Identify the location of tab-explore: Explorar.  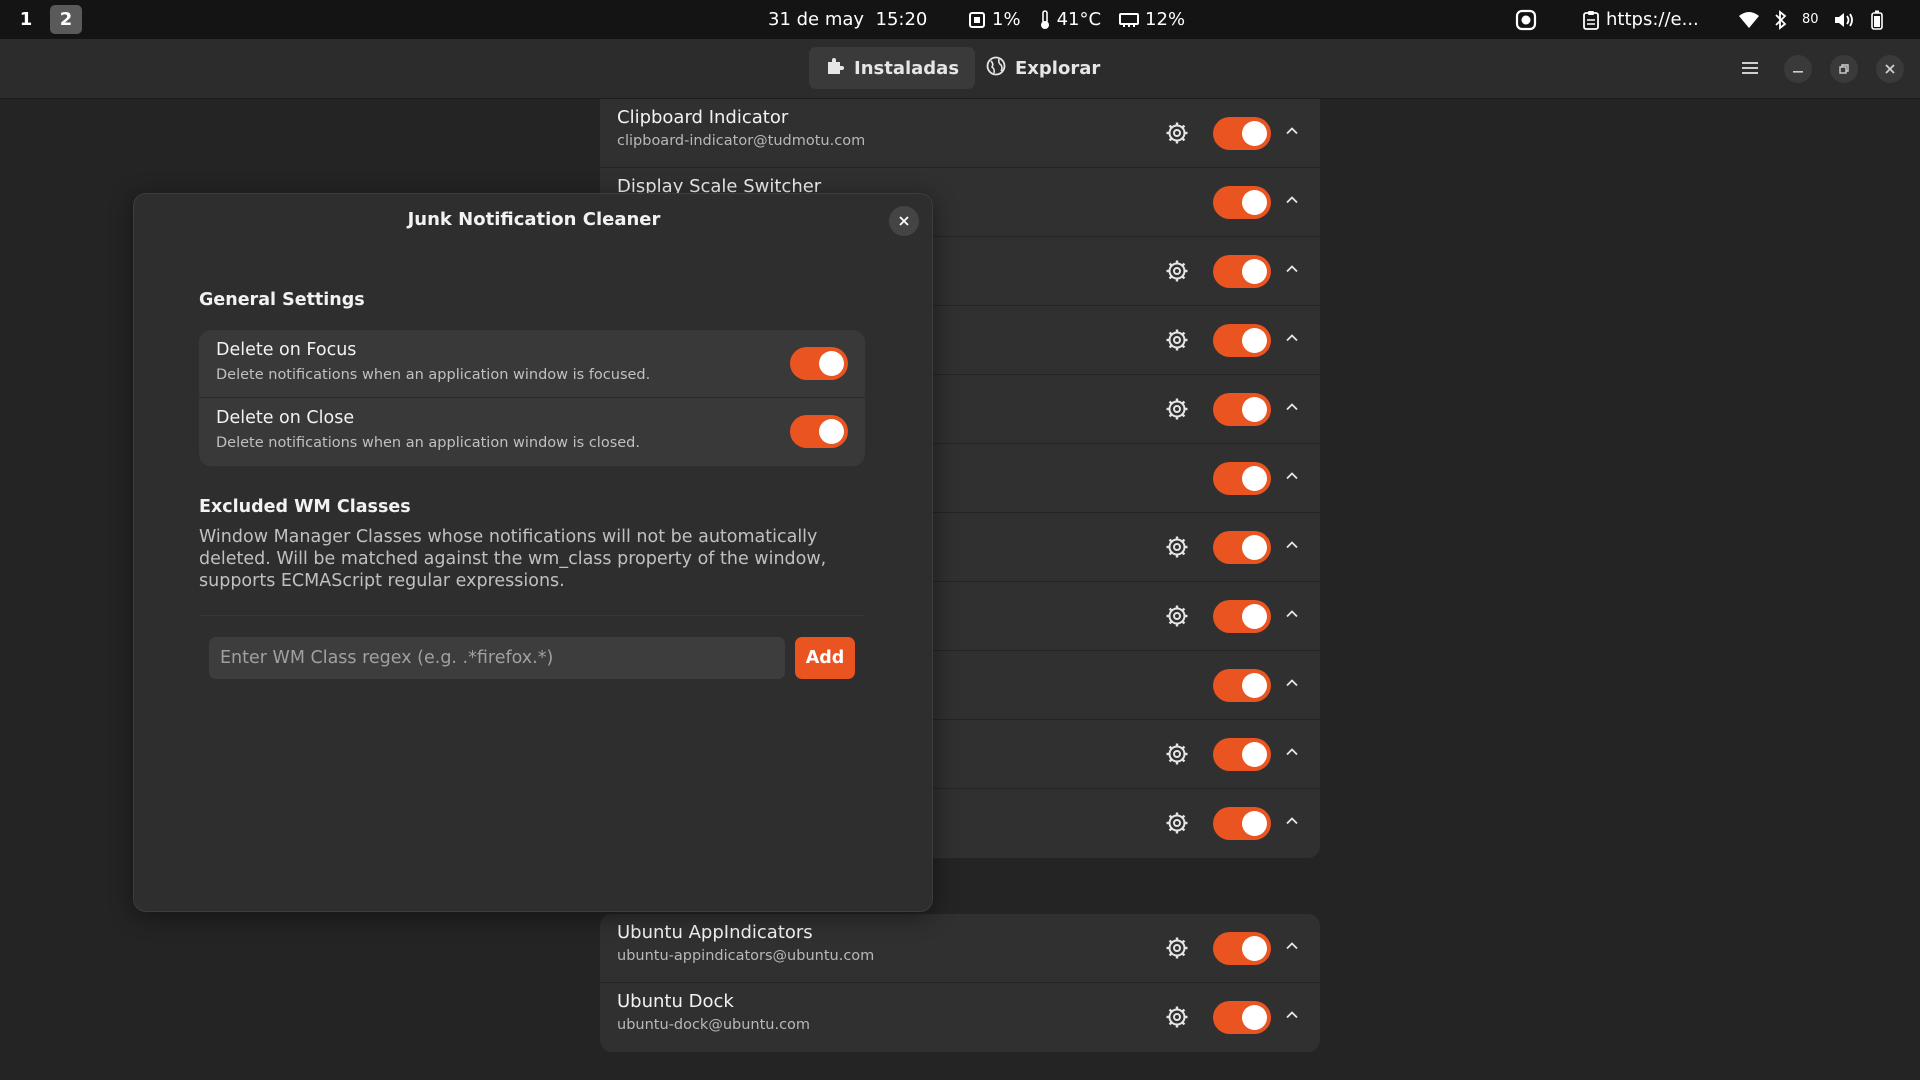
(1043, 68).